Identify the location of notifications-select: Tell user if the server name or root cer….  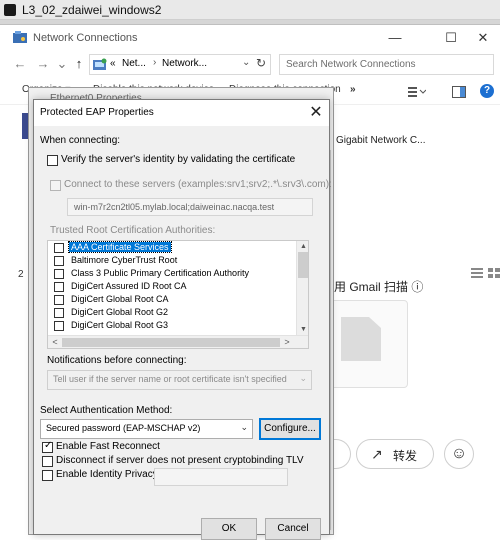
(179, 380).